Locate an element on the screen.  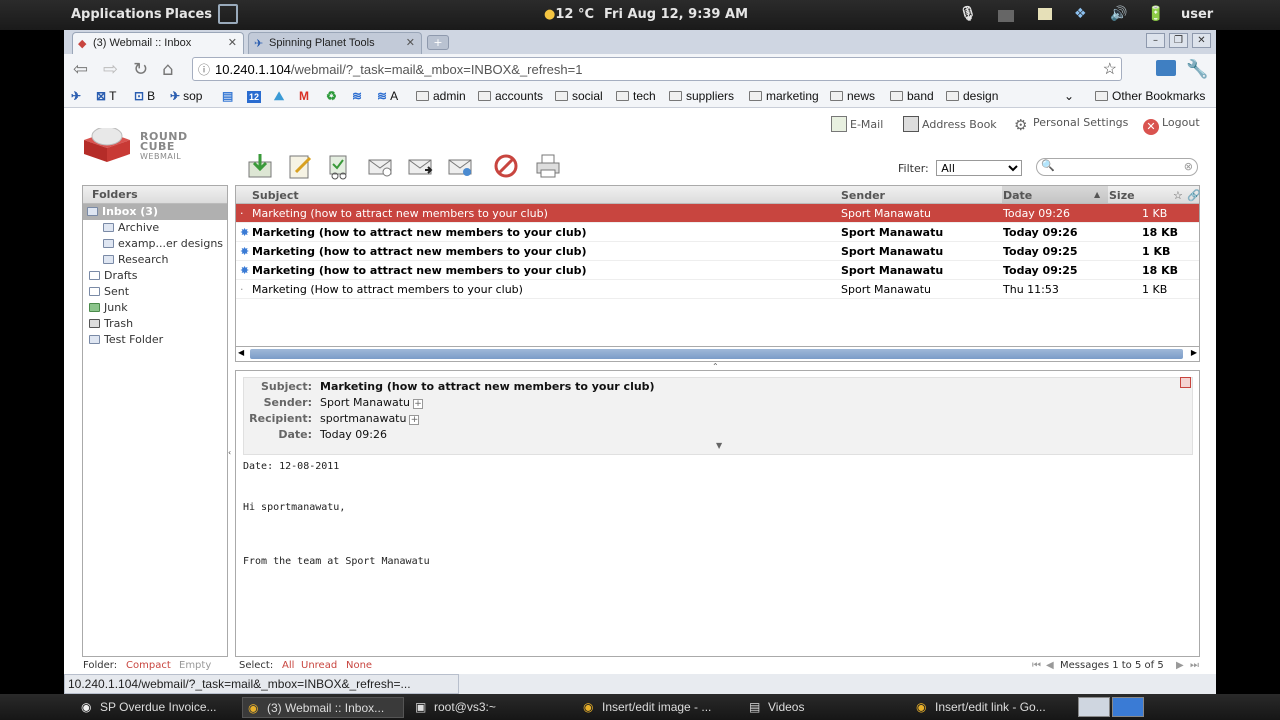
bookmark-other: Other Bookmarks is located at coordinates (1150, 96).